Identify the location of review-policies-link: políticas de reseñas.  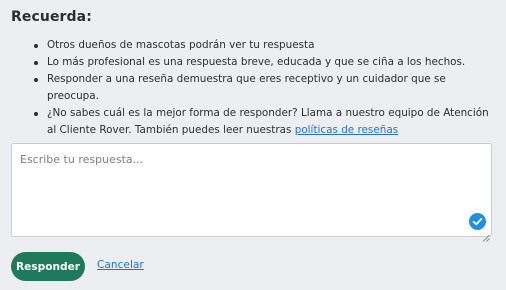
(346, 130).